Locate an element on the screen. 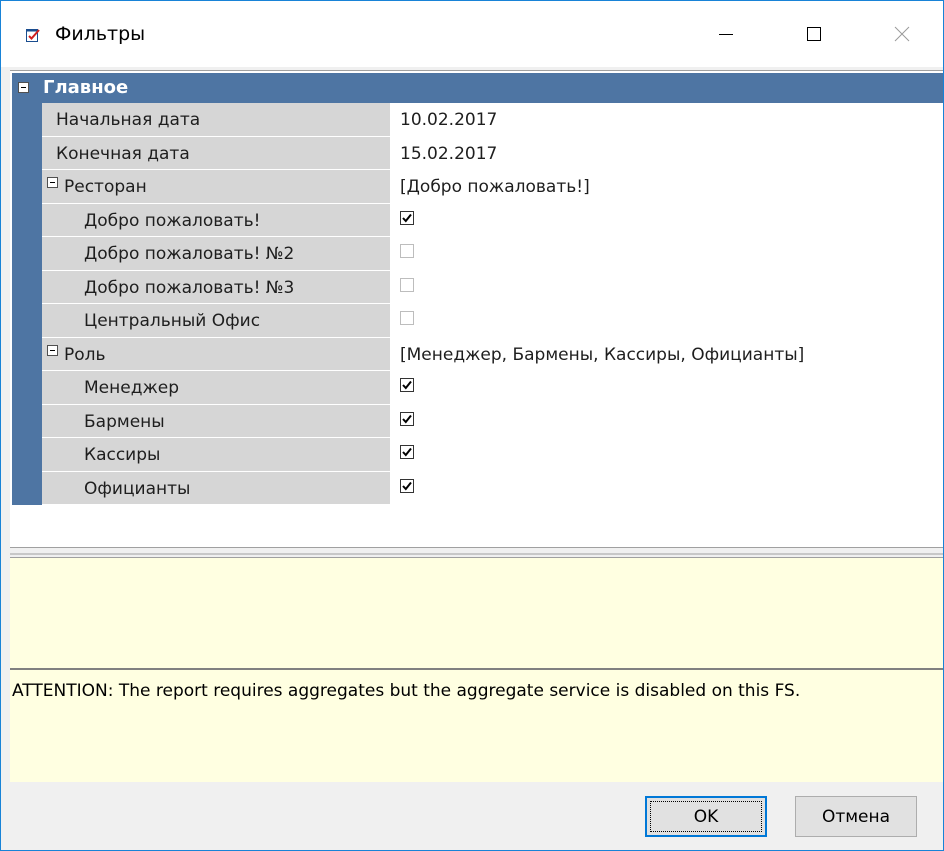  property-value: 10.02.2017 is located at coordinates (449, 120).